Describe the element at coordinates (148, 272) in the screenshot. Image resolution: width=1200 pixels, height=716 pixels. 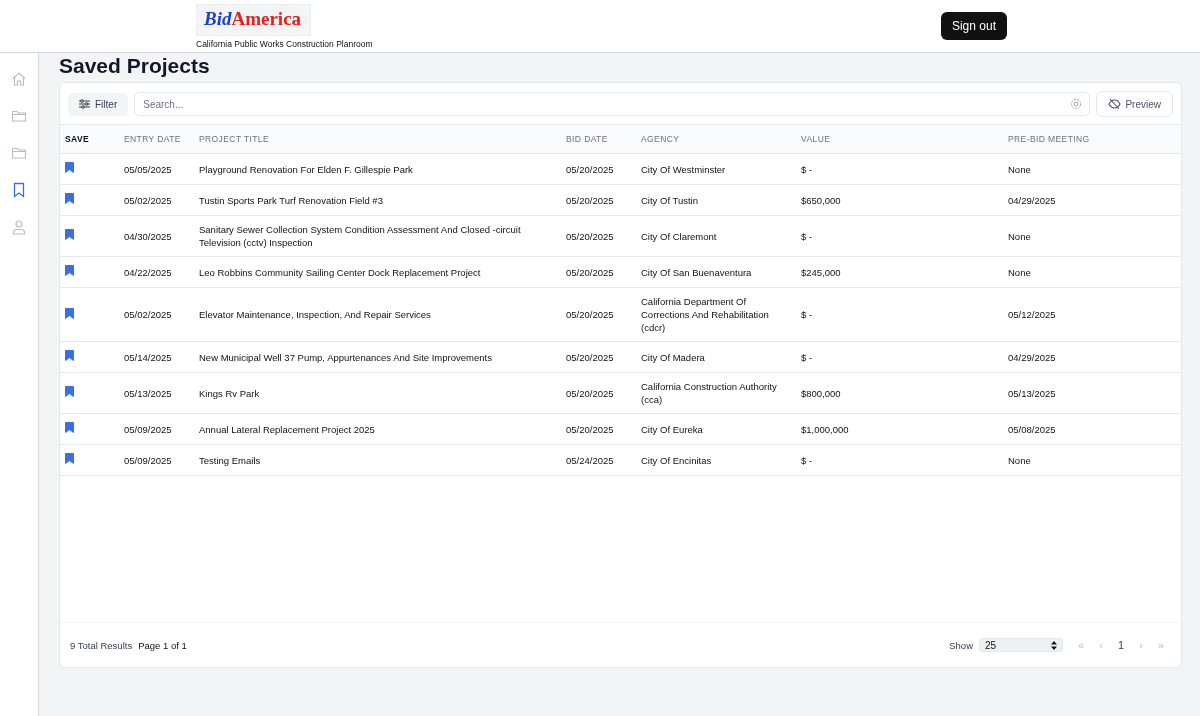
I see `table-cell: 04/22/2025` at that location.